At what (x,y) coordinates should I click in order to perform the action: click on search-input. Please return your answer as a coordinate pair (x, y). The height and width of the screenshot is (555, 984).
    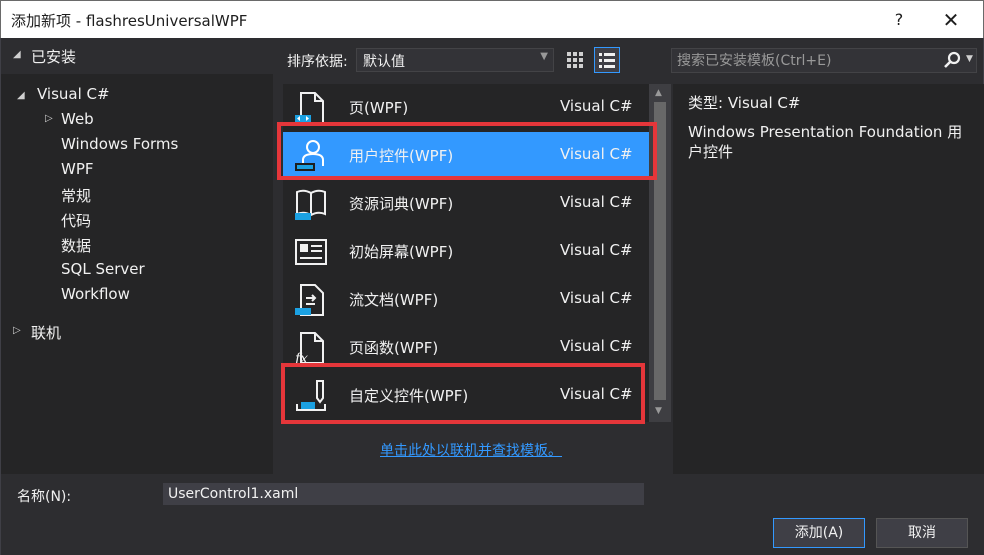
    Looking at the image, I should click on (804, 60).